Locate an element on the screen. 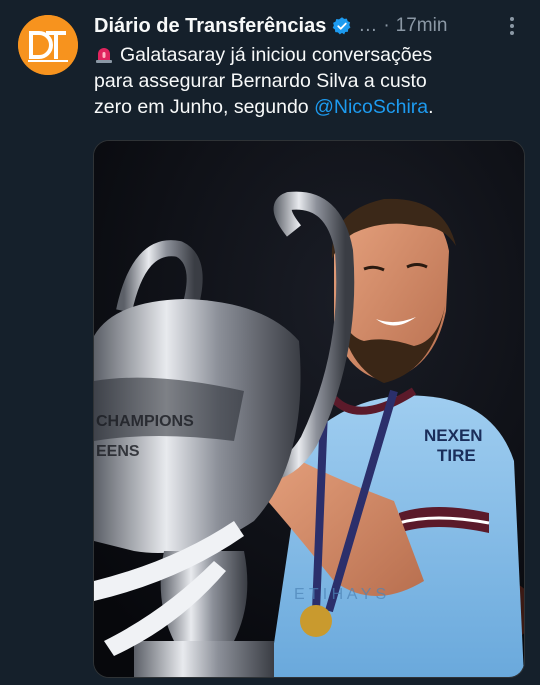  shirt-sponsor-1: NEXEN is located at coordinates (453, 435).